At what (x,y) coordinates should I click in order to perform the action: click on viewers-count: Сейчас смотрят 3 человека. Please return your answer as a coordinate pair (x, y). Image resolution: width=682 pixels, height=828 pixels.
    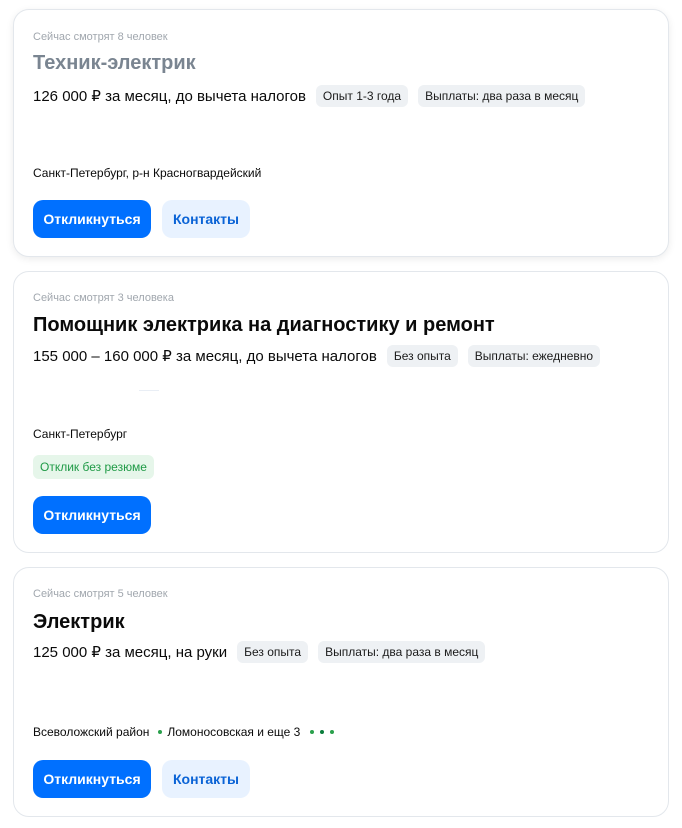
    Looking at the image, I should click on (103, 298).